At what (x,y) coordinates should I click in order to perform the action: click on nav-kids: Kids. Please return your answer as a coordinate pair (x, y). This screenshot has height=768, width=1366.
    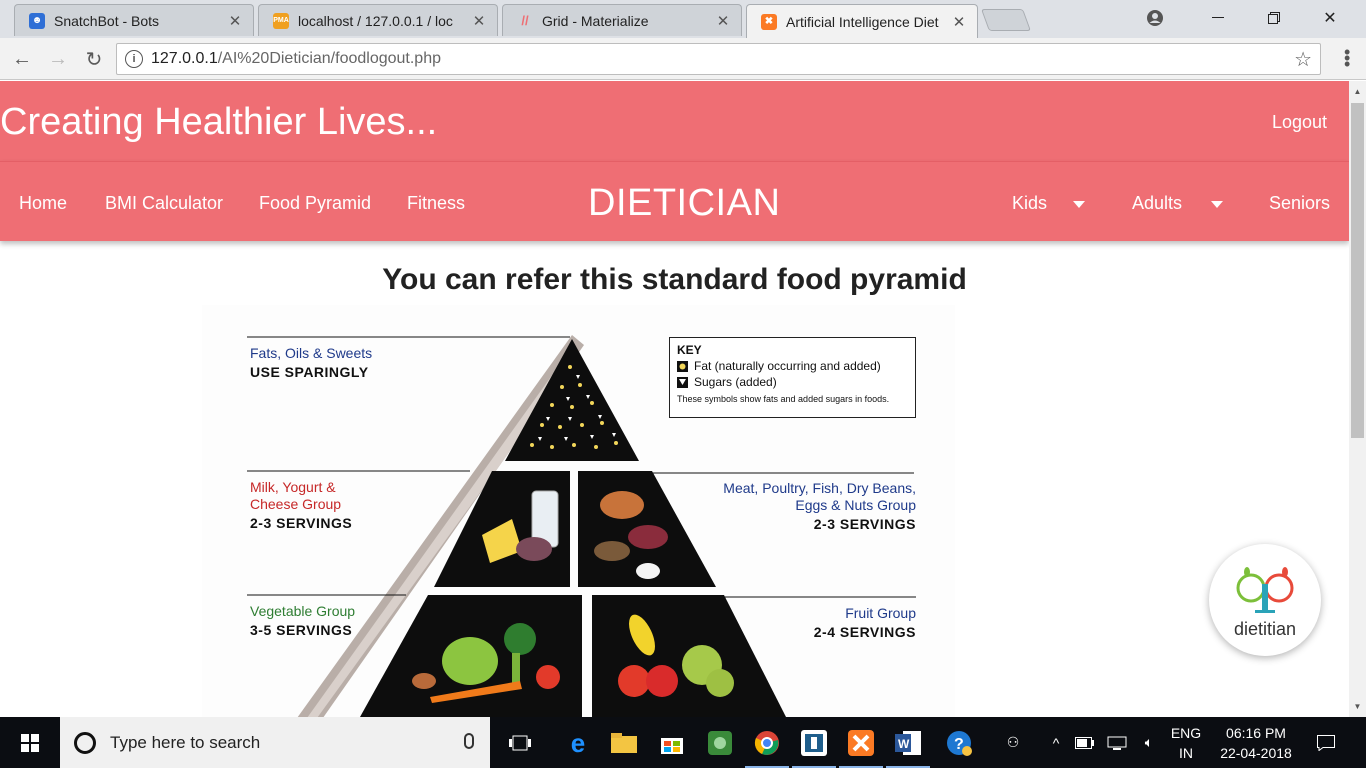
    Looking at the image, I should click on (1029, 203).